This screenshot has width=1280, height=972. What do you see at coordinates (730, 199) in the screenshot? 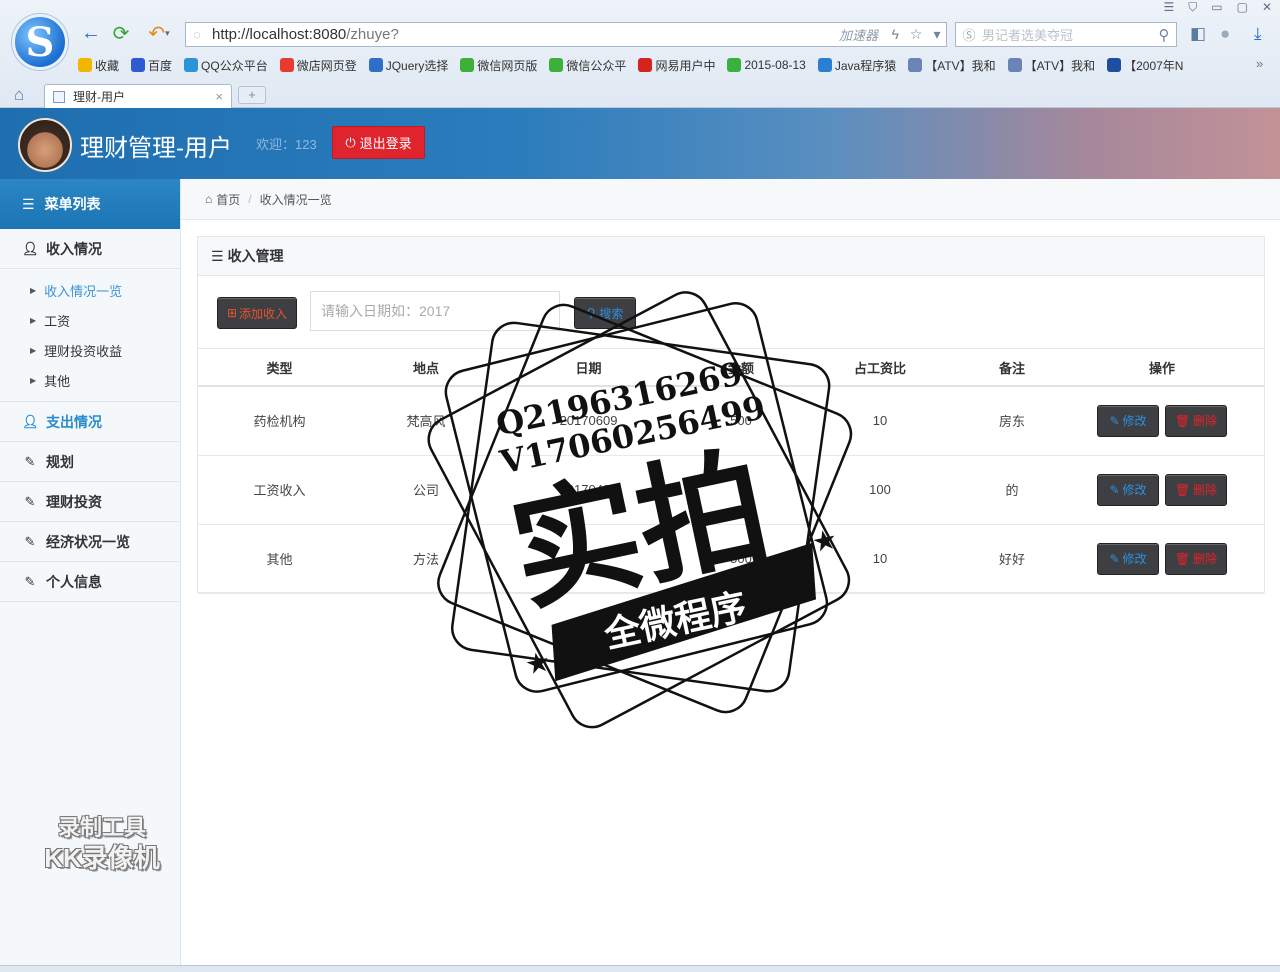
I see `breadcrumb: ⌂ 首页 / 收入情况一览` at bounding box center [730, 199].